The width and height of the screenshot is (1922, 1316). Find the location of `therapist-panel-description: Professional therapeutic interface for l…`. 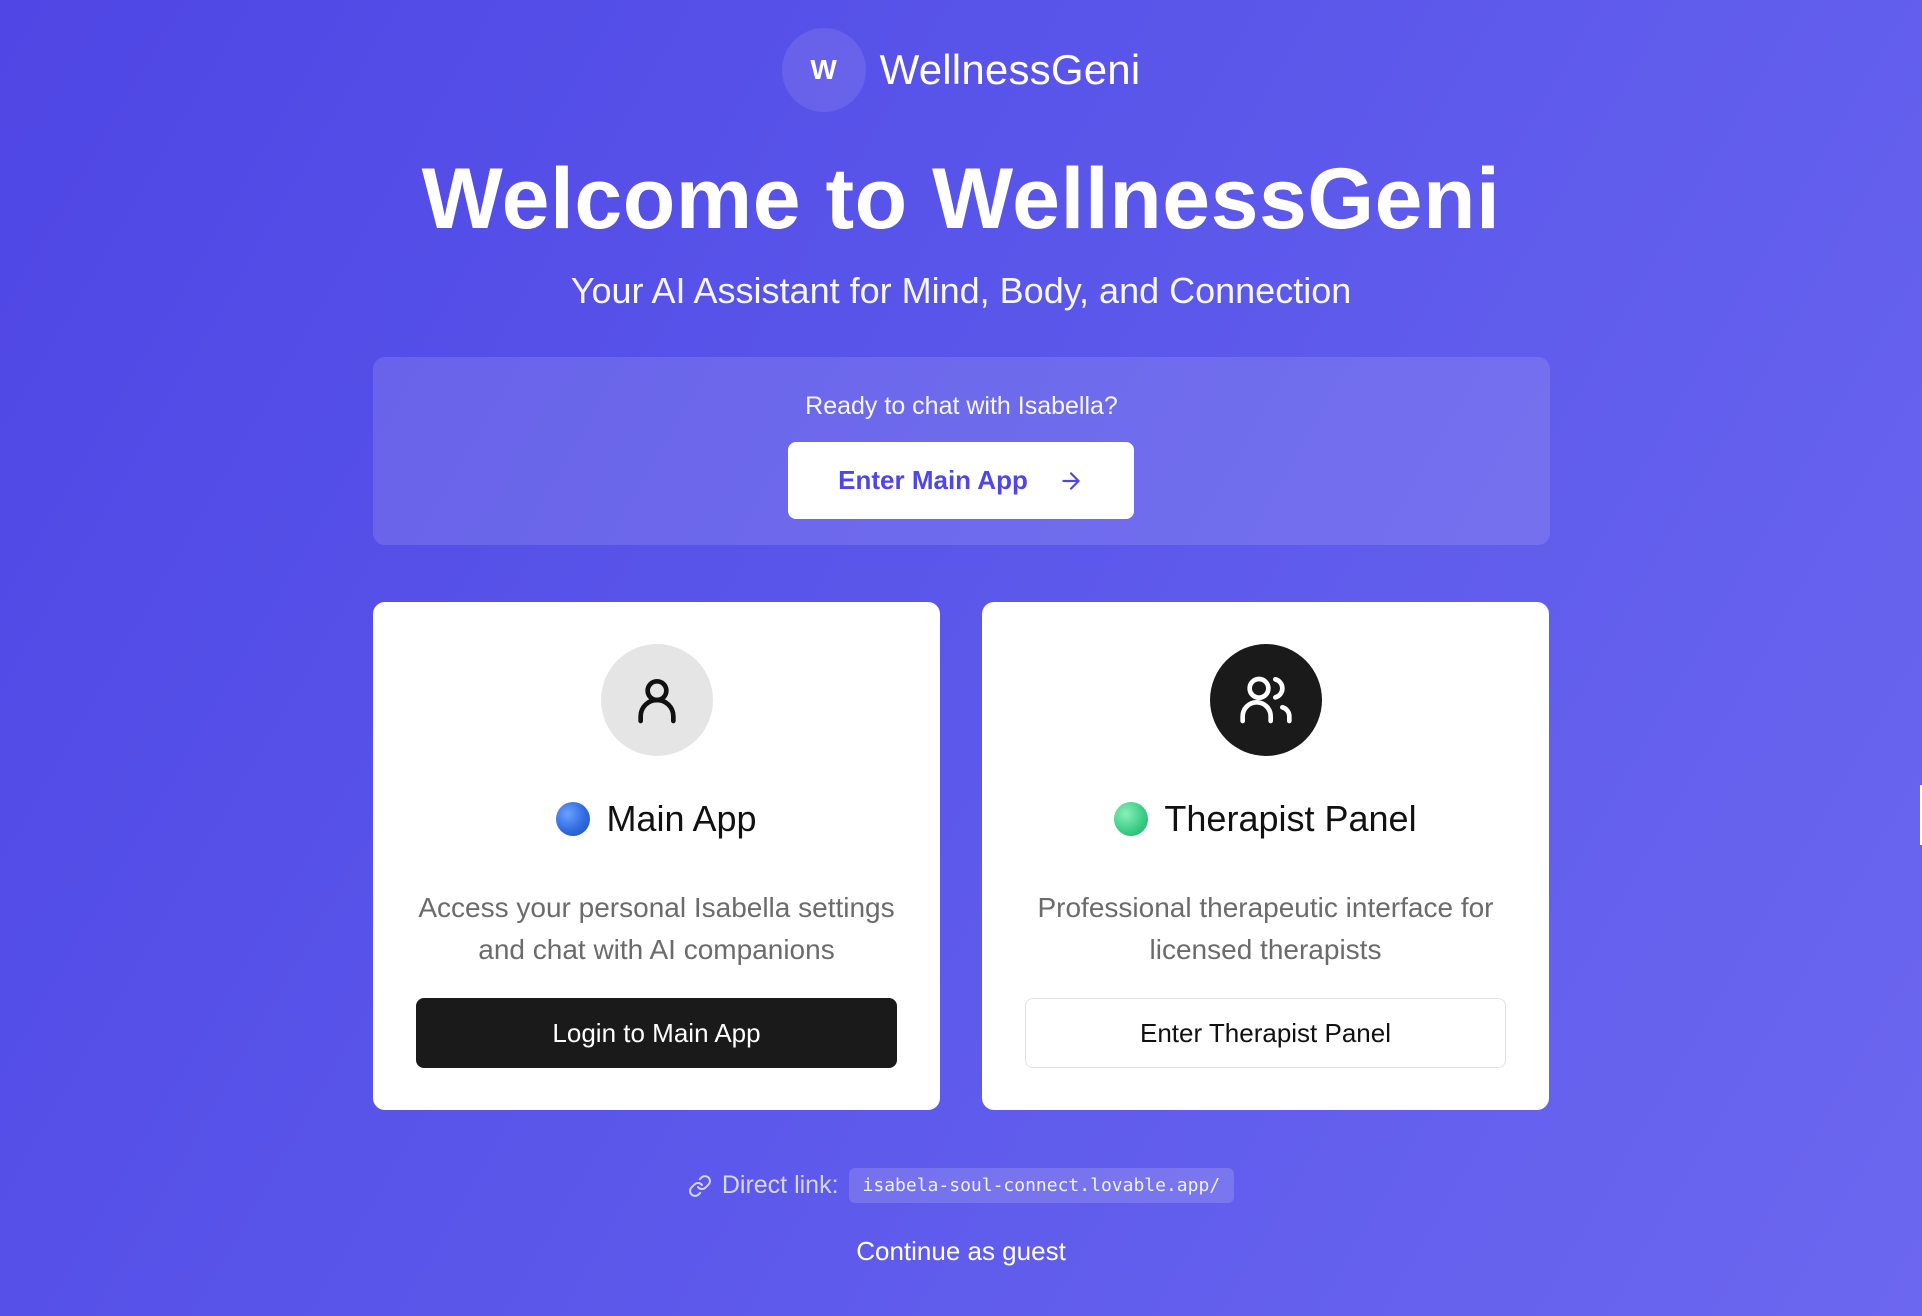

therapist-panel-description: Professional therapeutic interface for l… is located at coordinates (1265, 928).